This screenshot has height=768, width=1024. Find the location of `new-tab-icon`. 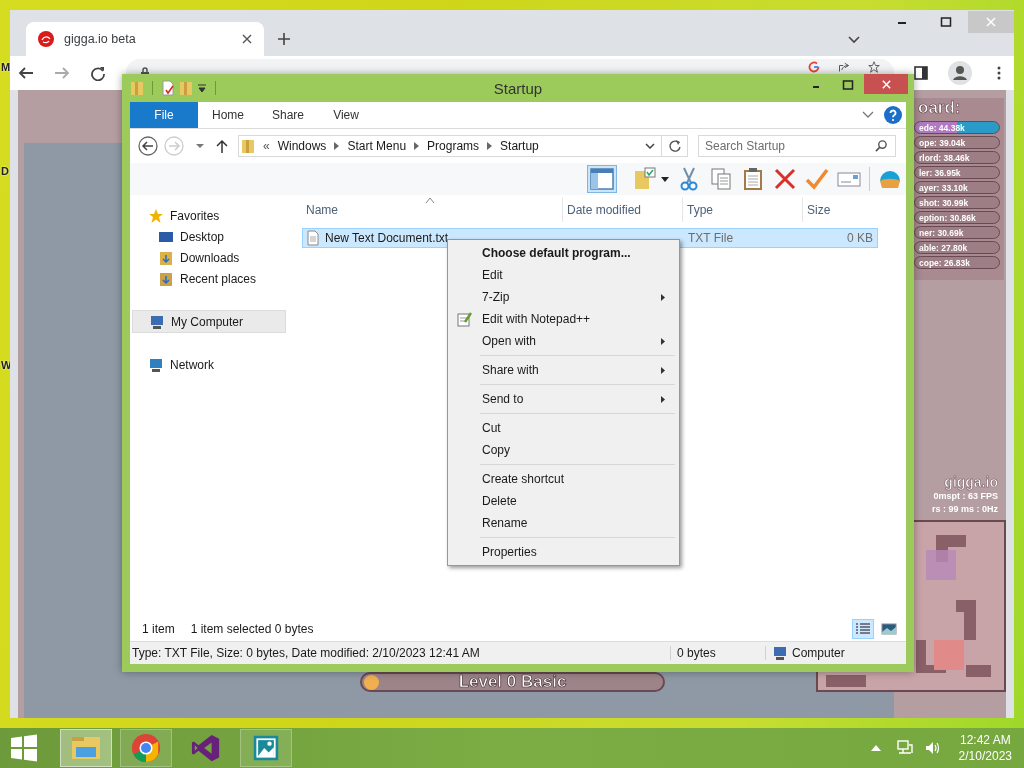

new-tab-icon is located at coordinates (284, 39).